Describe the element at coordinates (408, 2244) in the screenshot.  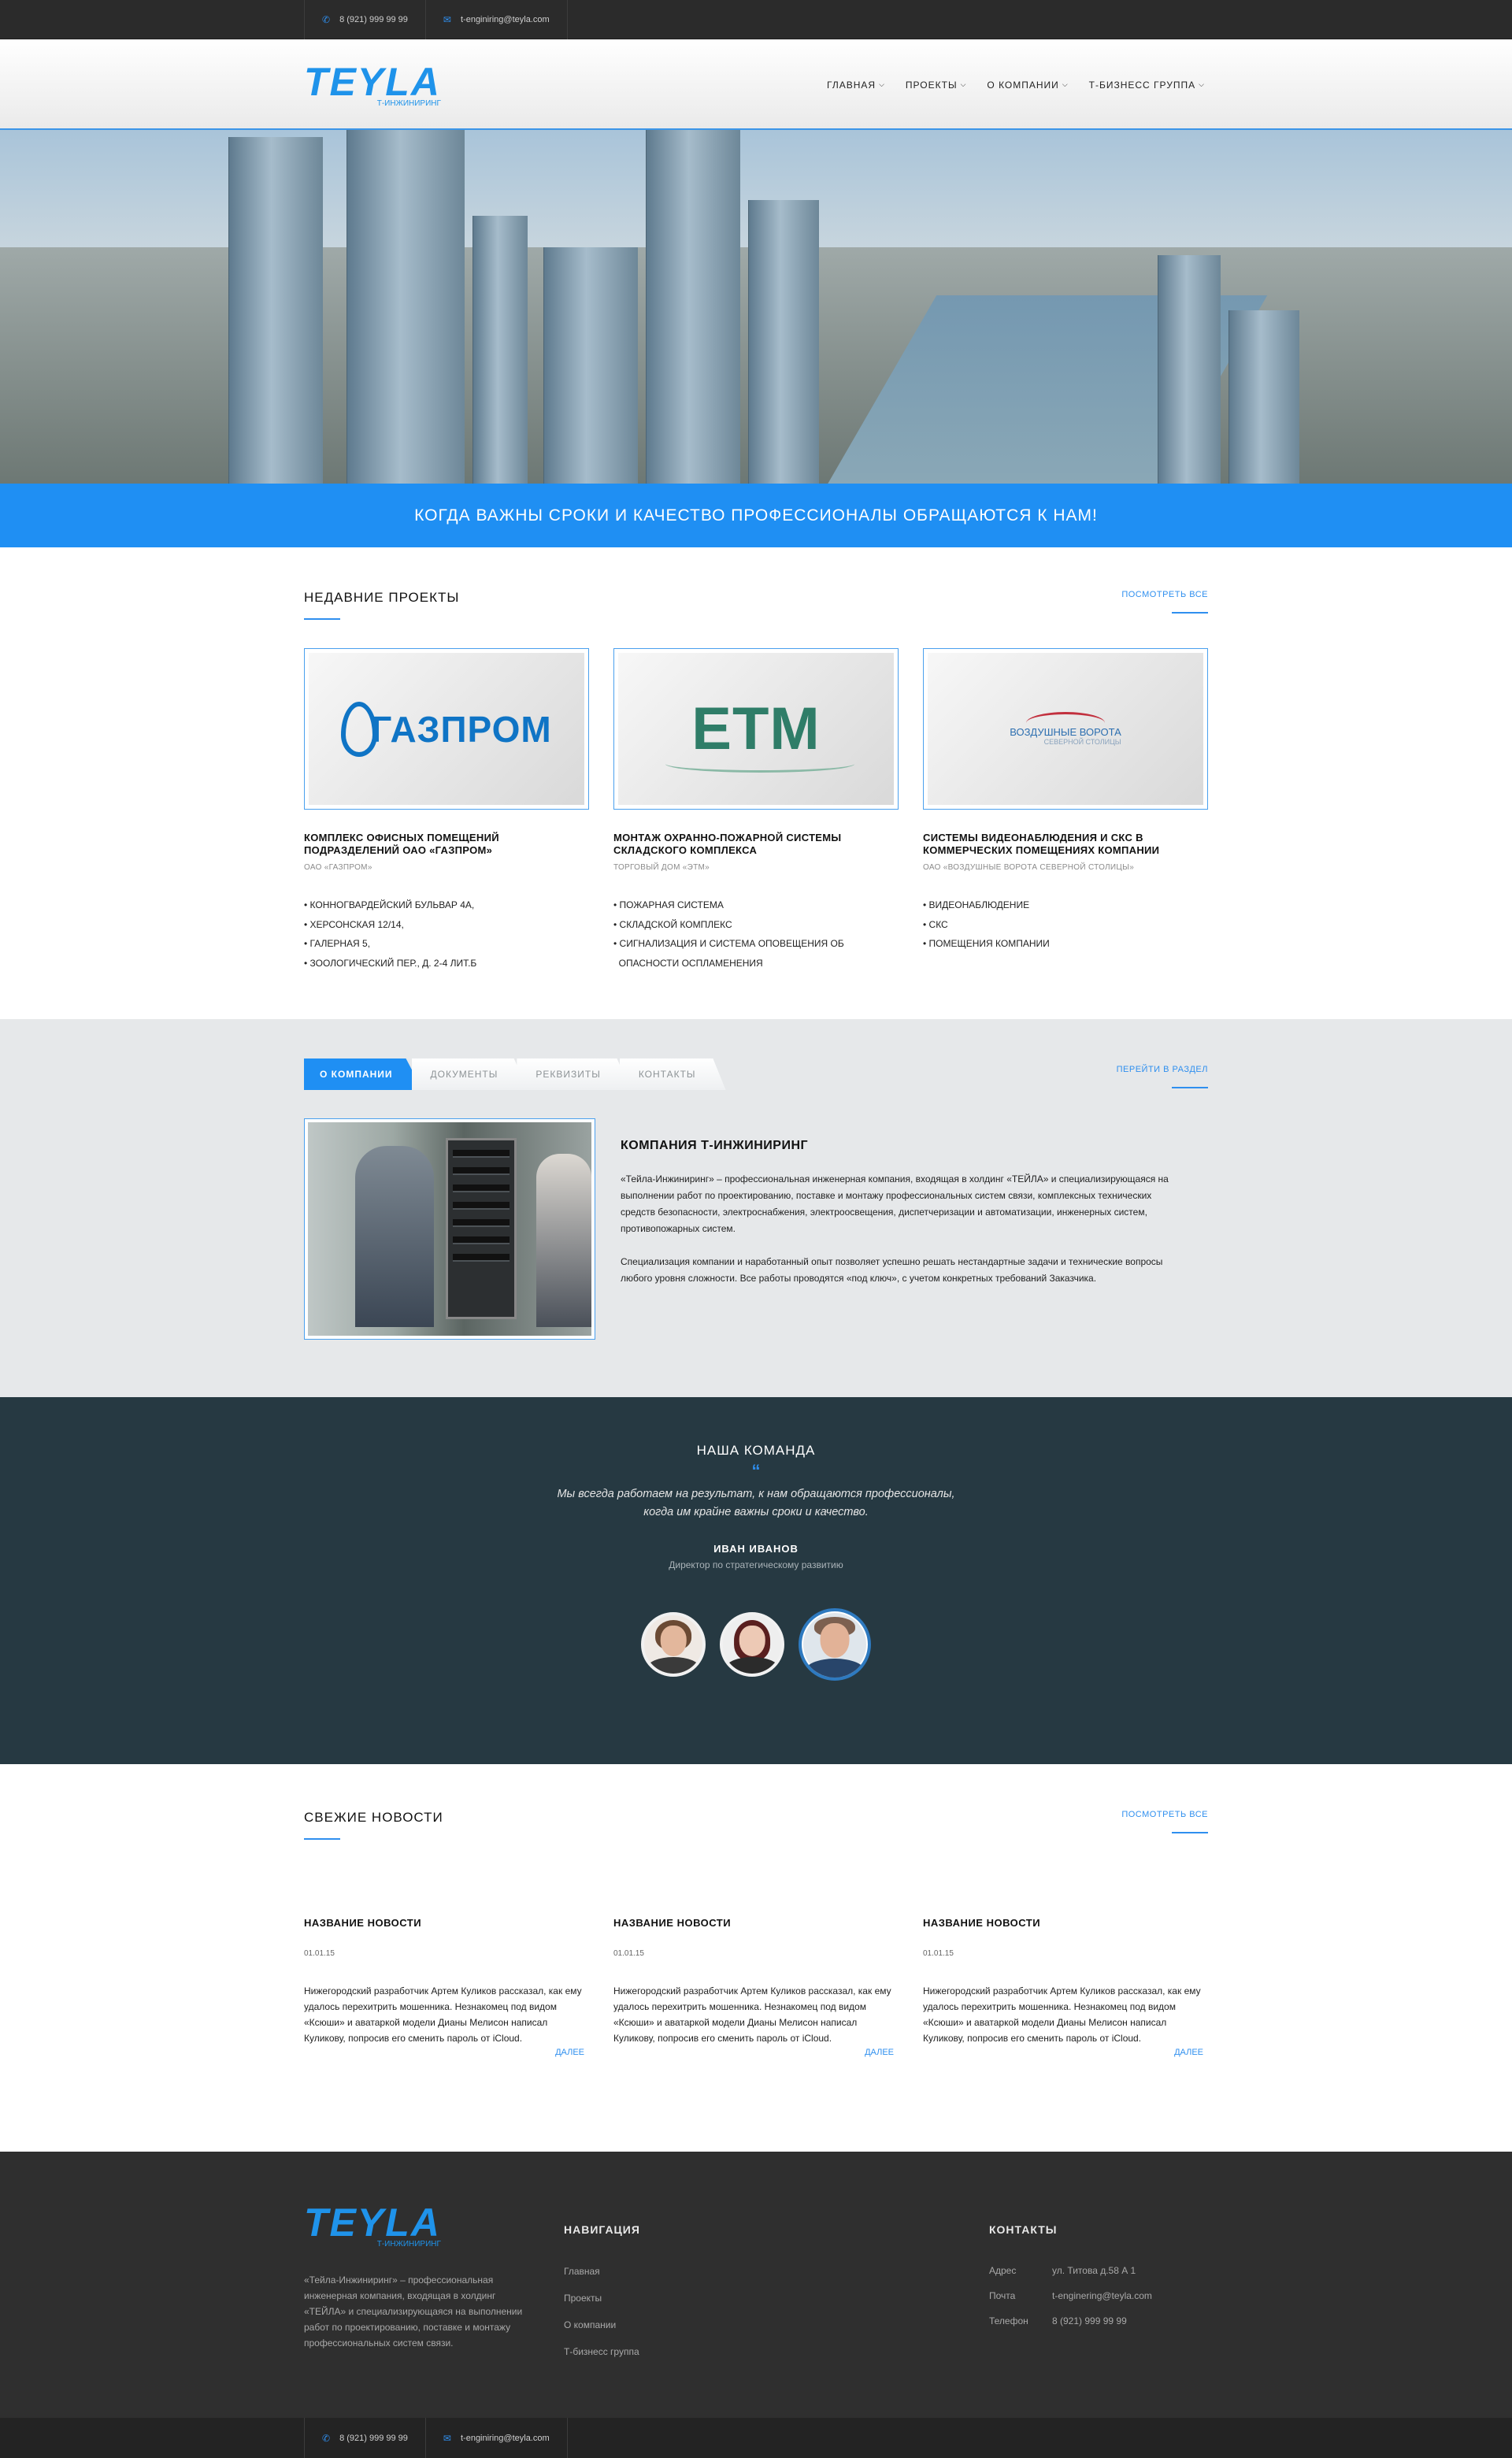
I see `logo-subtitle: Т-ИНЖИНИРИНГ` at that location.